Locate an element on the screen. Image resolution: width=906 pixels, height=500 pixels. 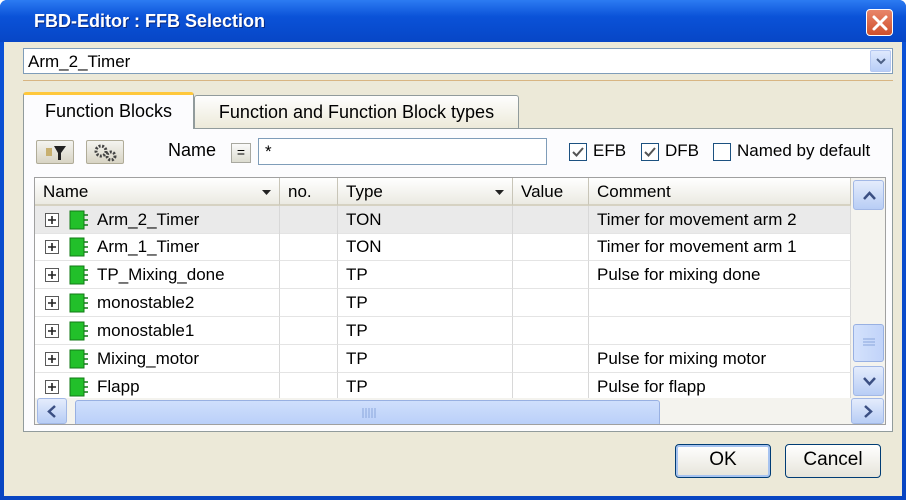
table-row: TP_Mixing_done TP Pulse for mixing done is located at coordinates (443, 275).